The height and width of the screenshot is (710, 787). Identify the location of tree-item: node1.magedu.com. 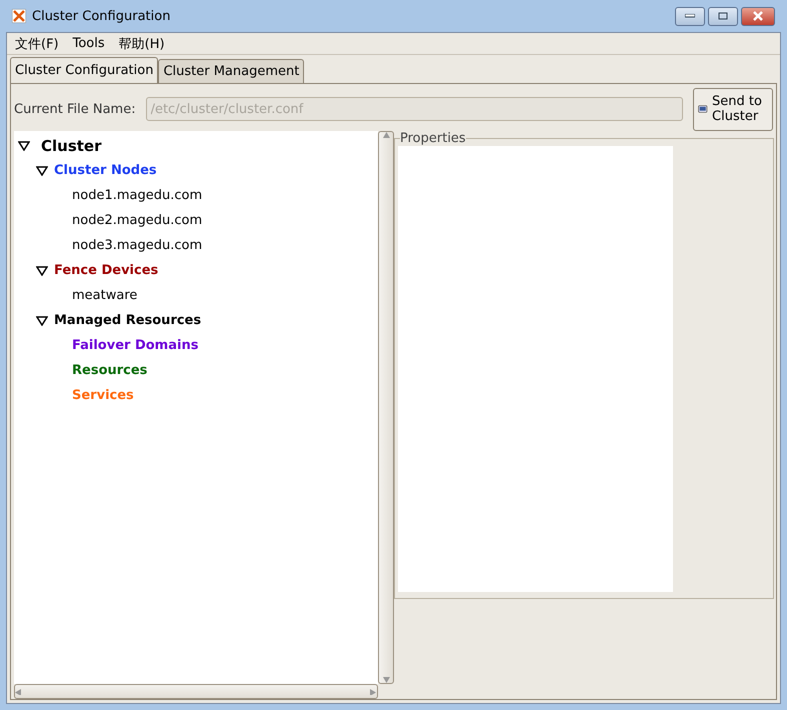
(137, 195).